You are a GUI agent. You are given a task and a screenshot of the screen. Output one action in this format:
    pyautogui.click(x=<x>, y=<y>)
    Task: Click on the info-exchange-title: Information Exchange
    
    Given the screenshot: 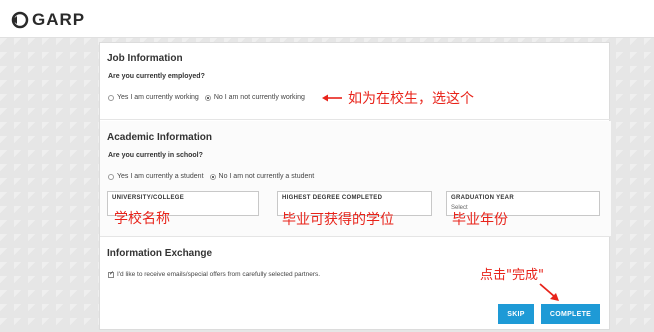 What is the action you would take?
    pyautogui.click(x=160, y=253)
    